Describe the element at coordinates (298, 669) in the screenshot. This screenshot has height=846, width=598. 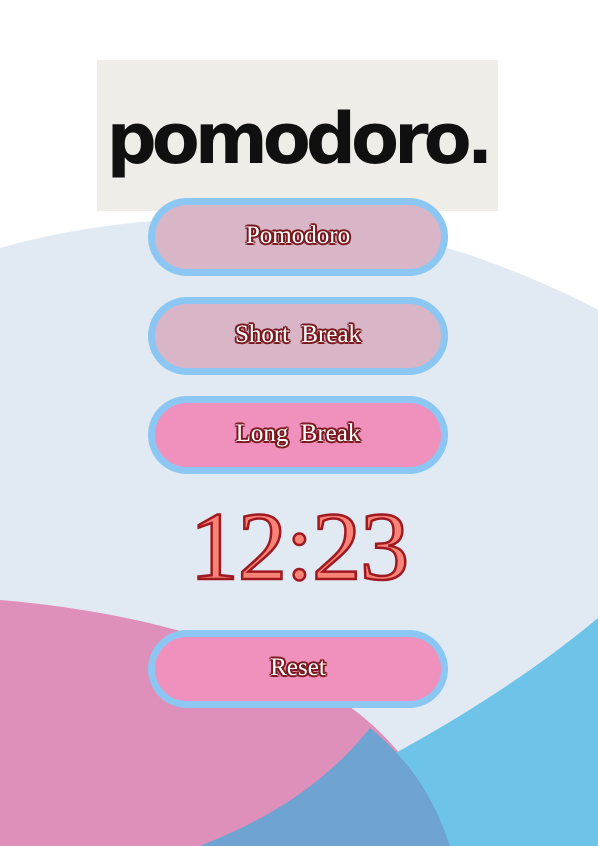
I see `reset-button: Reset` at that location.